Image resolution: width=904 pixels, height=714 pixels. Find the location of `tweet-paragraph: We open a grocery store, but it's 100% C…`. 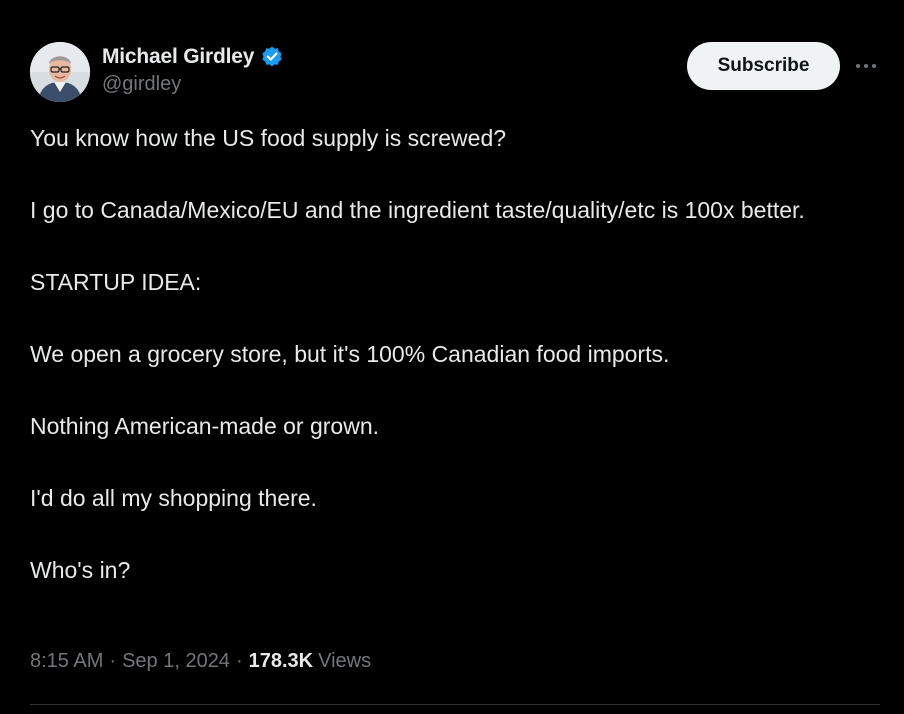

tweet-paragraph: We open a grocery store, but it's 100% C… is located at coordinates (350, 354).